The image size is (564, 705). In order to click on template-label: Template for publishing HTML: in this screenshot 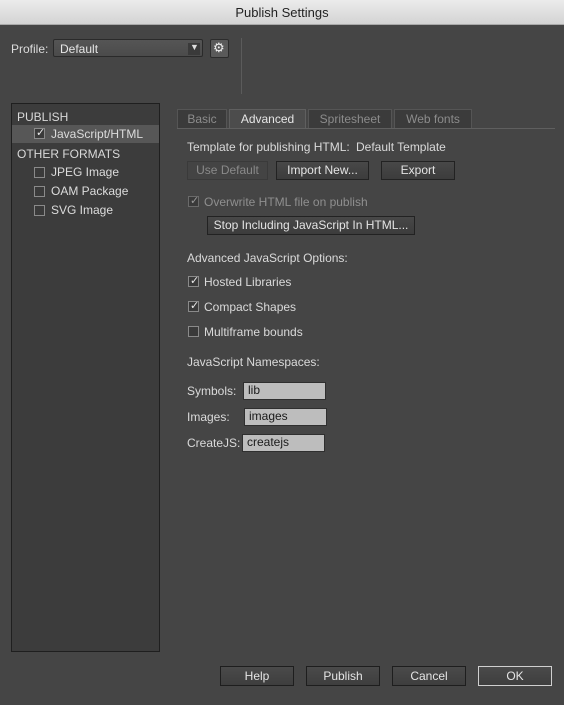, I will do `click(268, 147)`.